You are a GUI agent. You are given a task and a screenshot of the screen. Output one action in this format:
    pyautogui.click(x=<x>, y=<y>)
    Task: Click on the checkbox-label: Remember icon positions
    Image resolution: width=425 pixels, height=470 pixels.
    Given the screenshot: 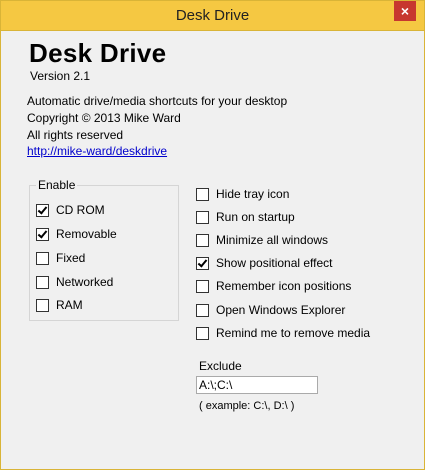 What is the action you would take?
    pyautogui.click(x=284, y=286)
    